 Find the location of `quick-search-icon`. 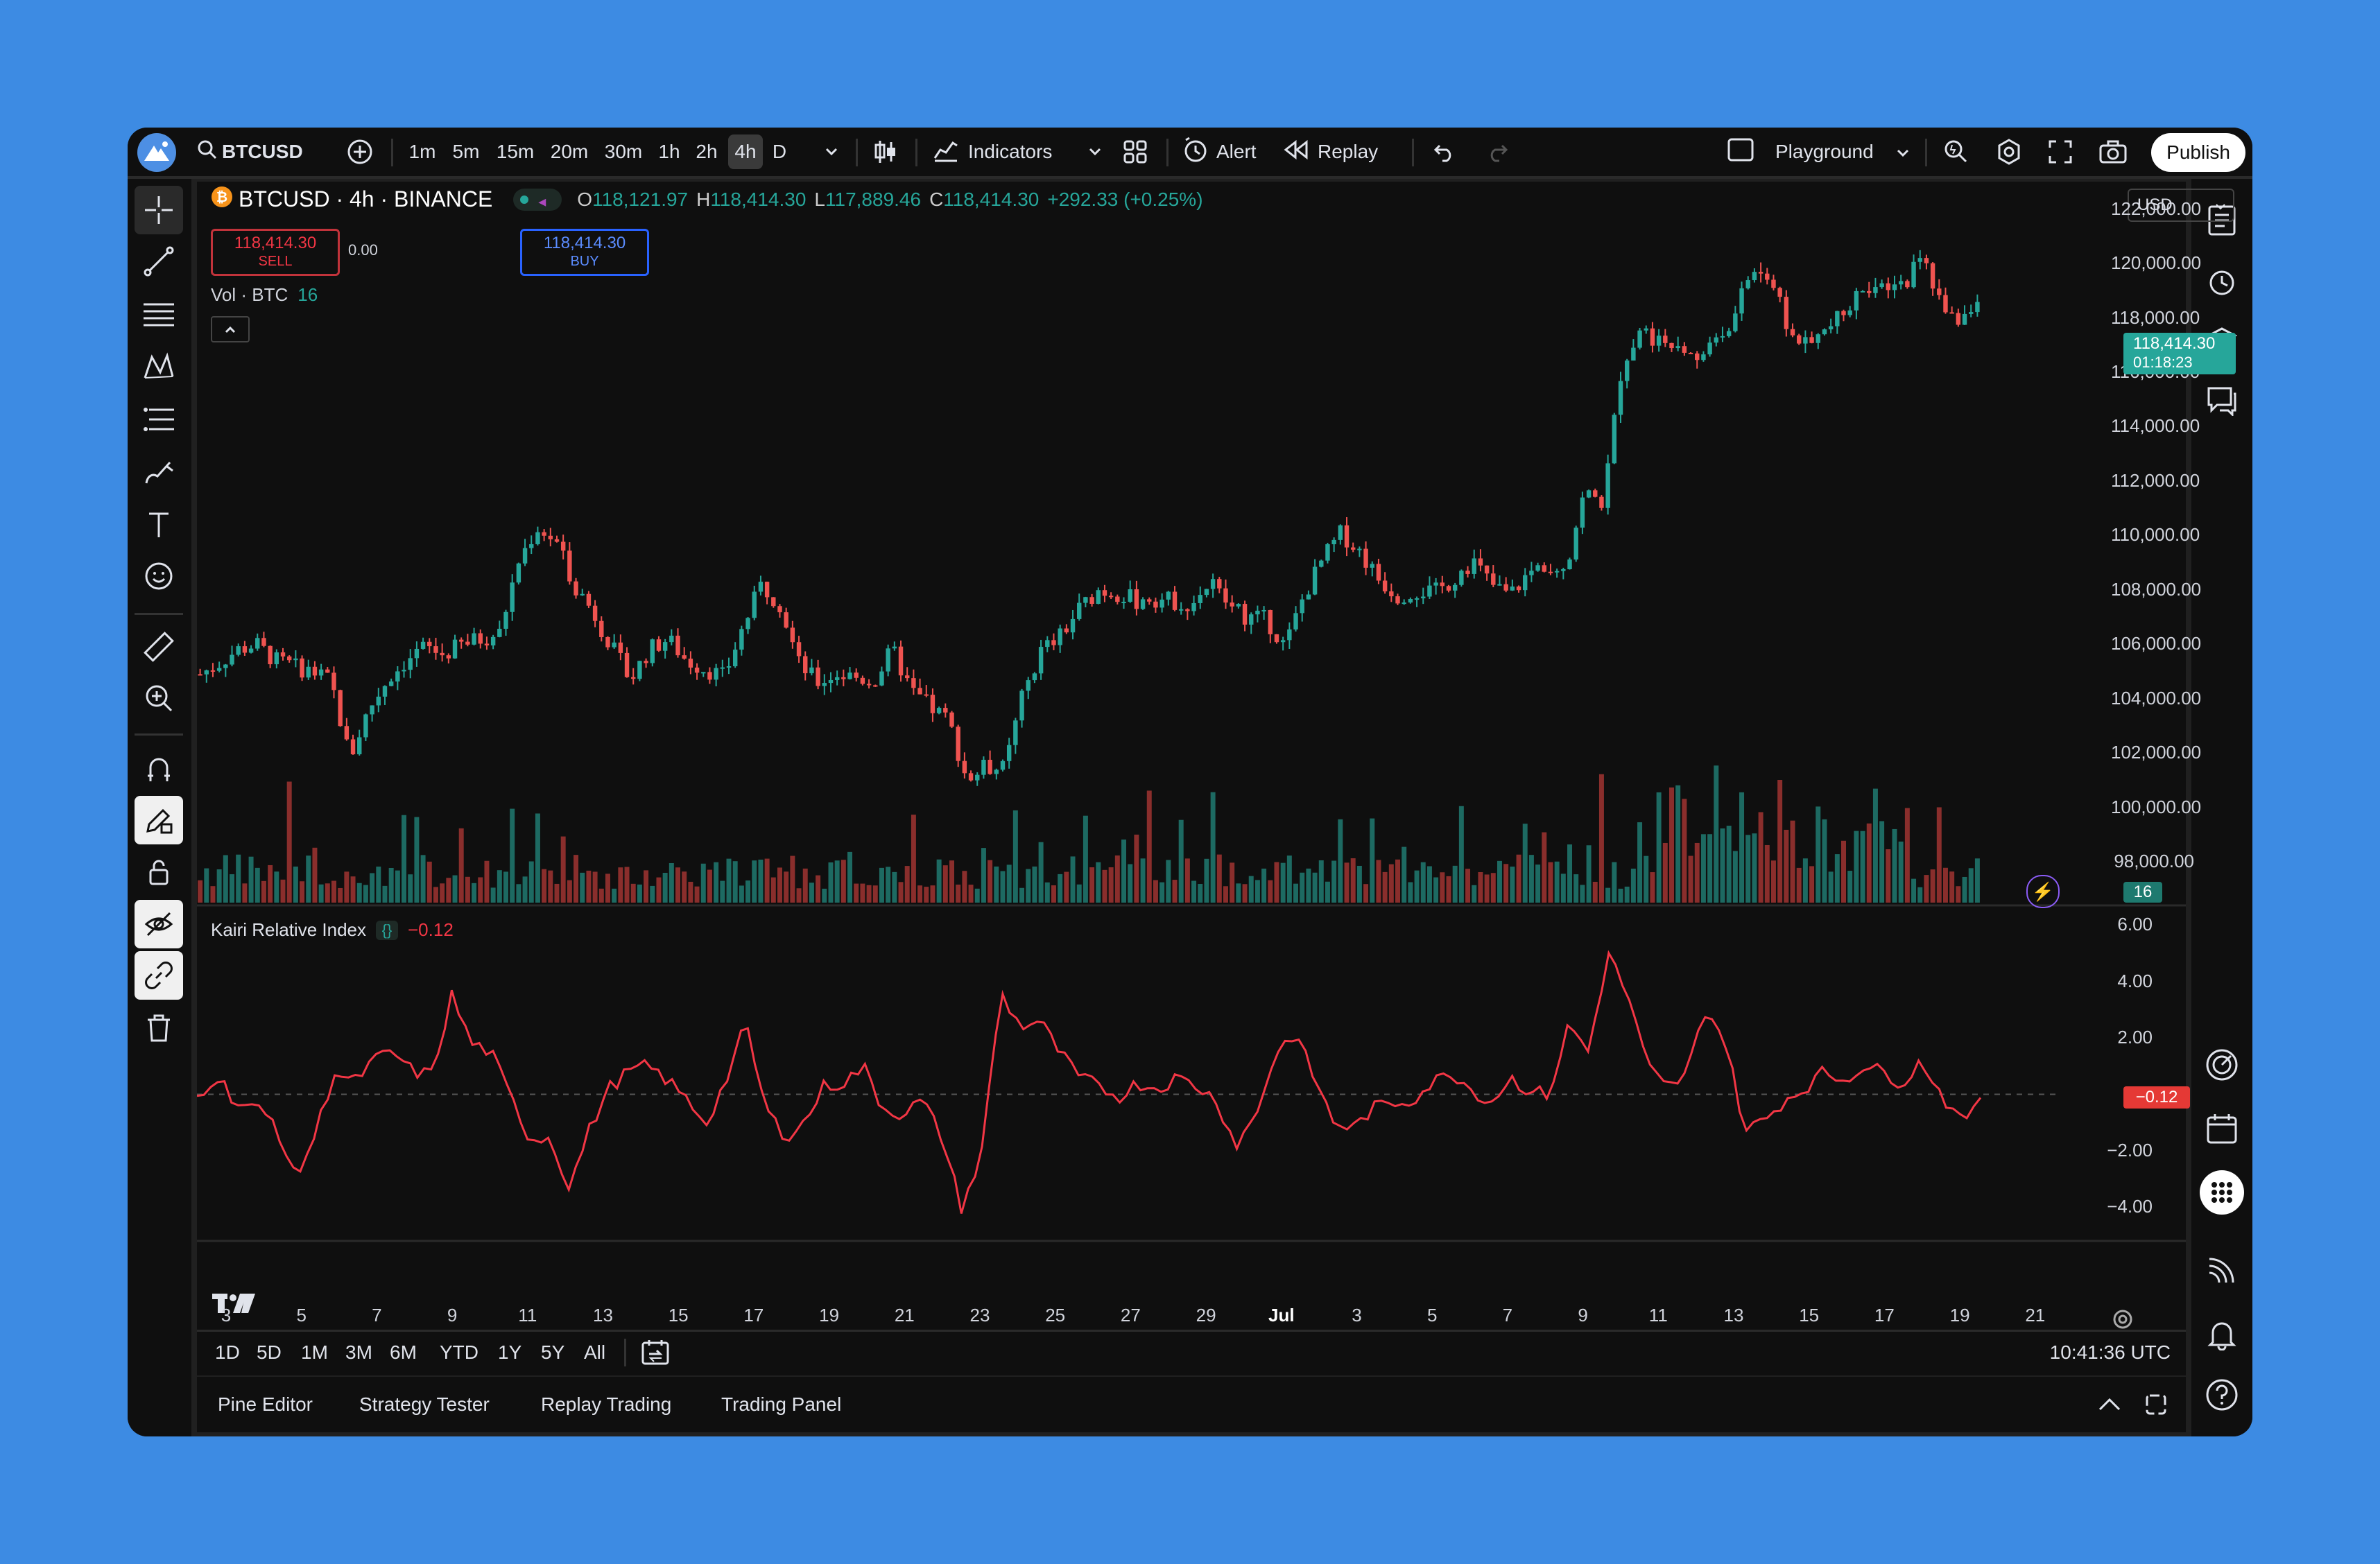

quick-search-icon is located at coordinates (1957, 151).